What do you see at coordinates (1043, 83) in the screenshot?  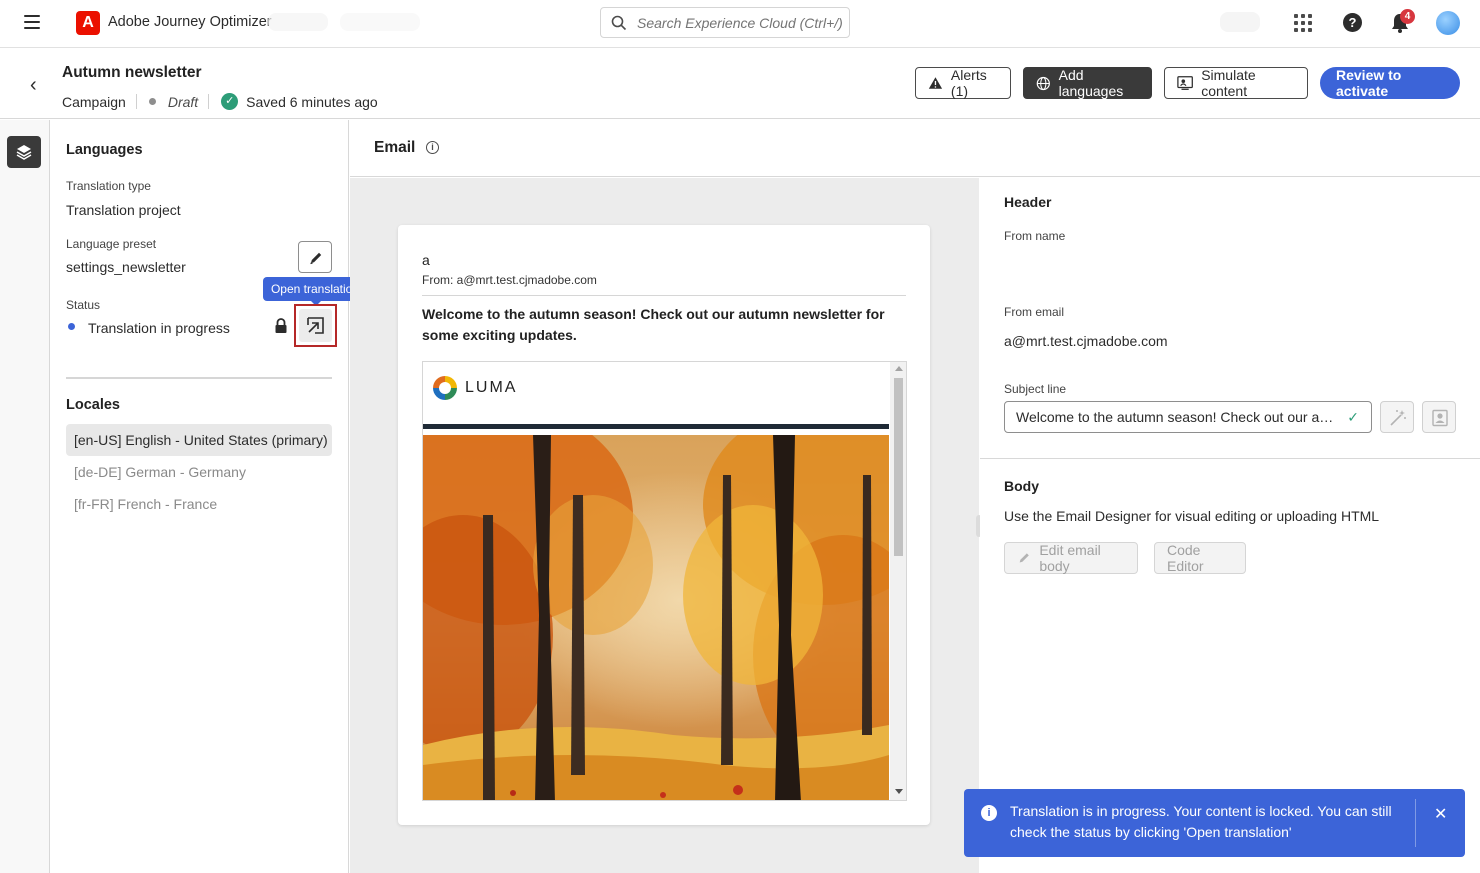 I see `globe-icon` at bounding box center [1043, 83].